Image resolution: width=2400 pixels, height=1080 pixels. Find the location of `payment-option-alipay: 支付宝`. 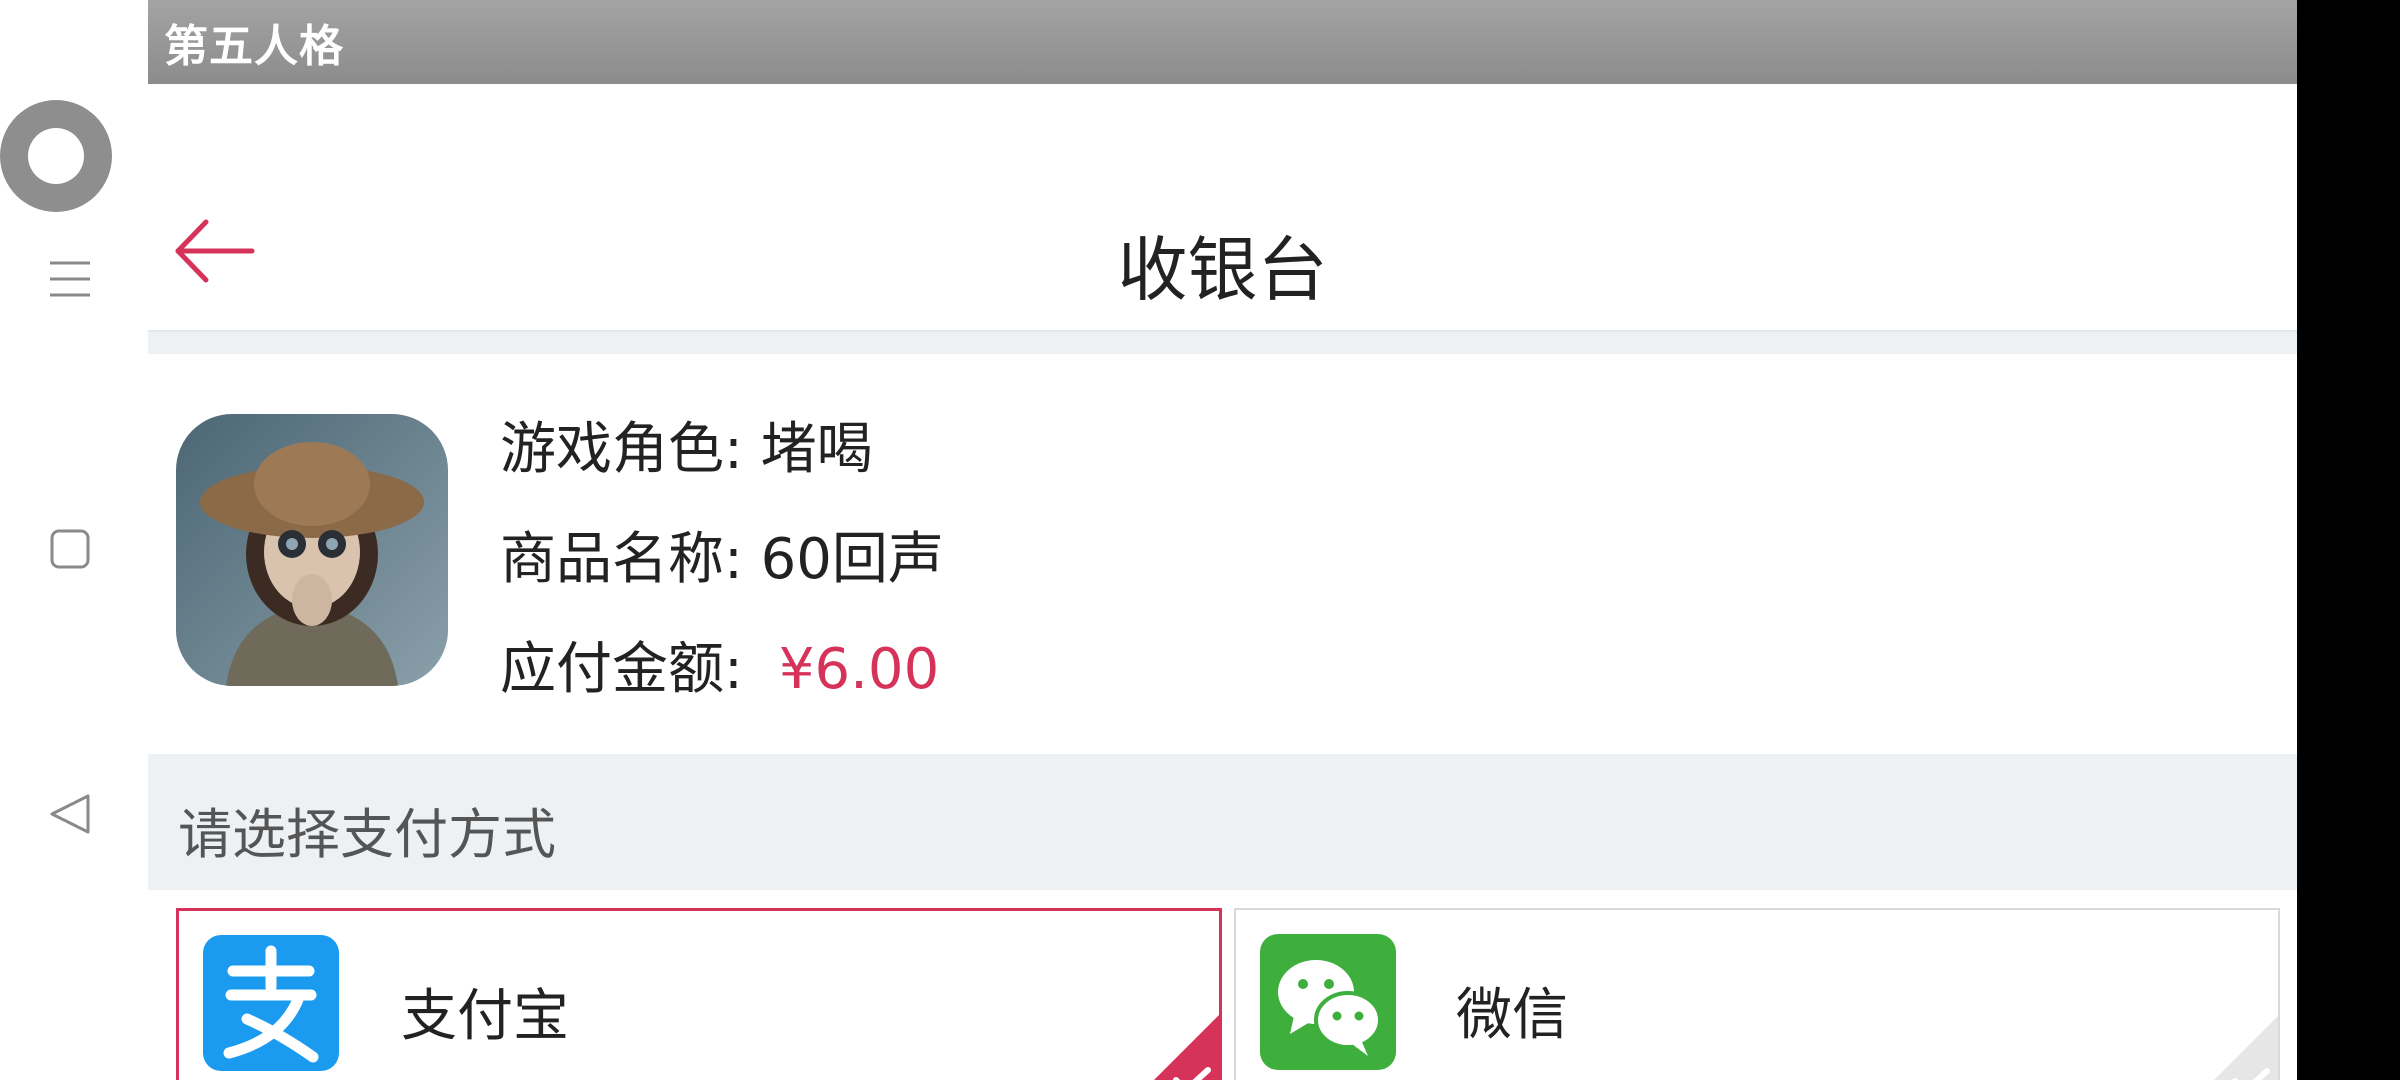

payment-option-alipay: 支付宝 is located at coordinates (699, 994).